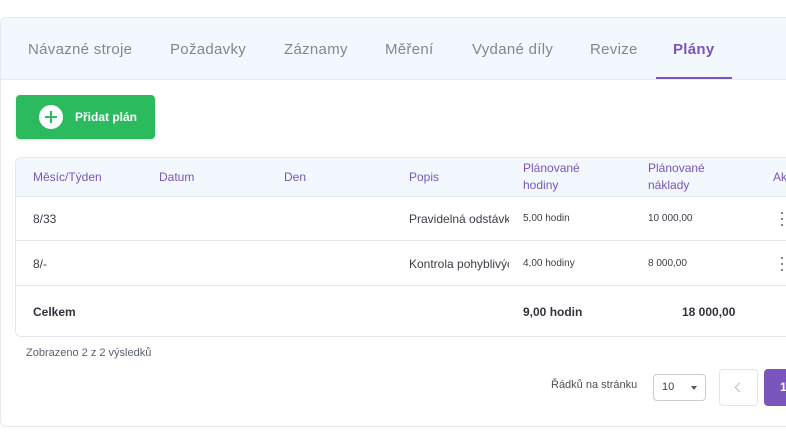 The image size is (786, 442). Describe the element at coordinates (512, 49) in the screenshot. I see `tab-vydane-dily: Vydané díly` at that location.